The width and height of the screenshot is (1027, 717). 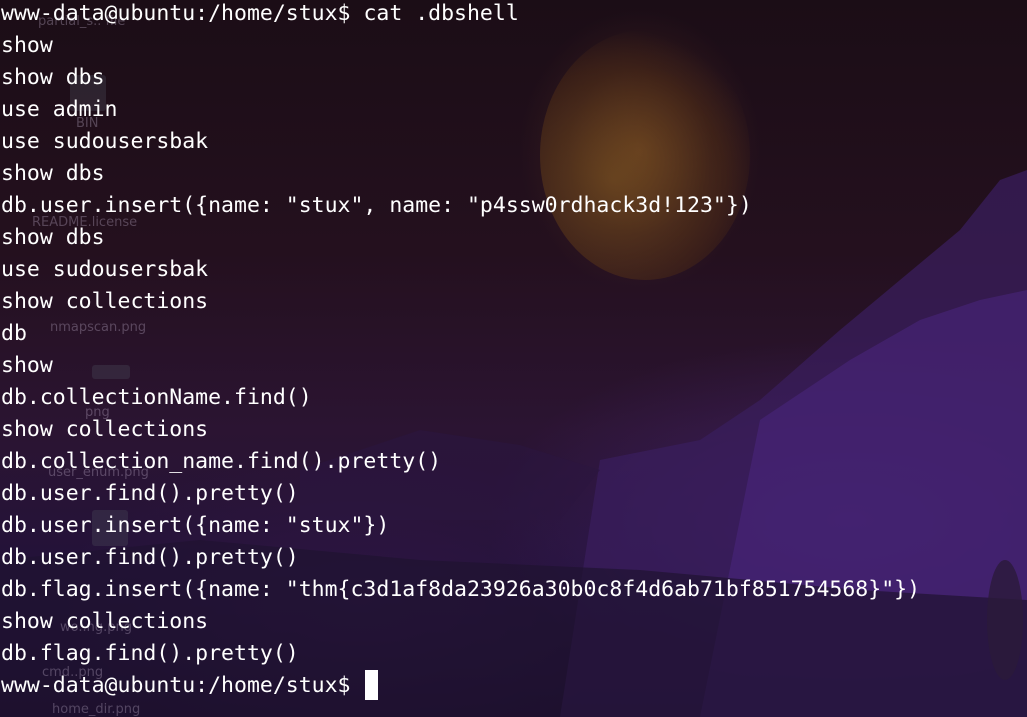 What do you see at coordinates (441, 13) in the screenshot?
I see `entered-command: cat .dbshell` at bounding box center [441, 13].